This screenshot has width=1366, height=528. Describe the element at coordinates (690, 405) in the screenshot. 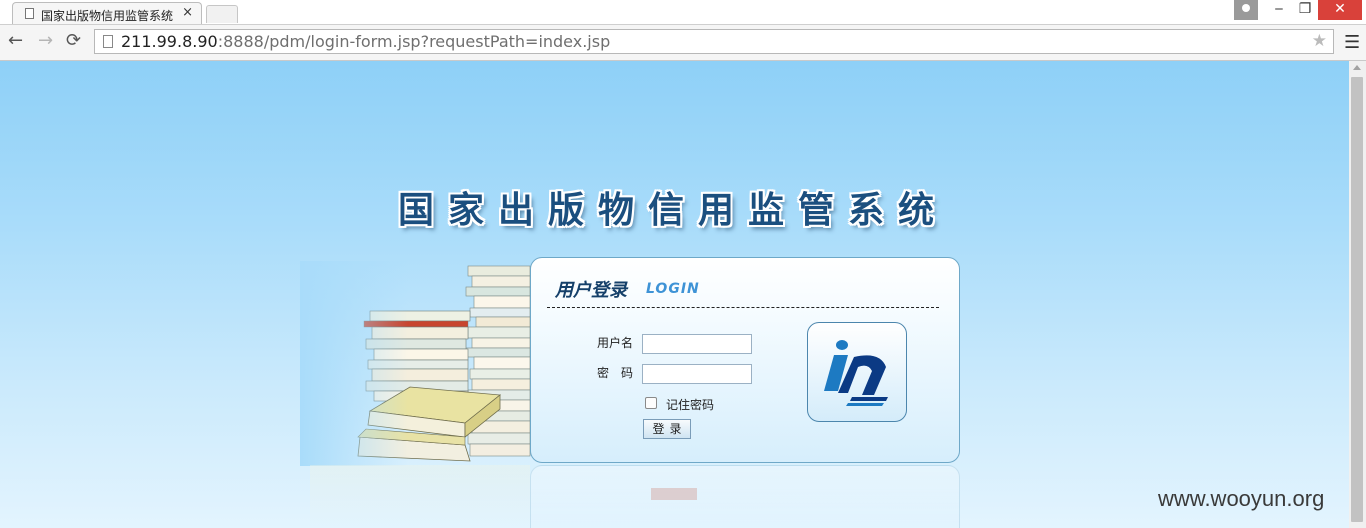

I see `remember-label: 记住密码` at that location.